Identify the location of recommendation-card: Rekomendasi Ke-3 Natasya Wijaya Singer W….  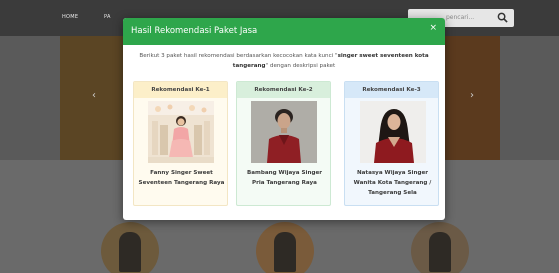
(391, 143).